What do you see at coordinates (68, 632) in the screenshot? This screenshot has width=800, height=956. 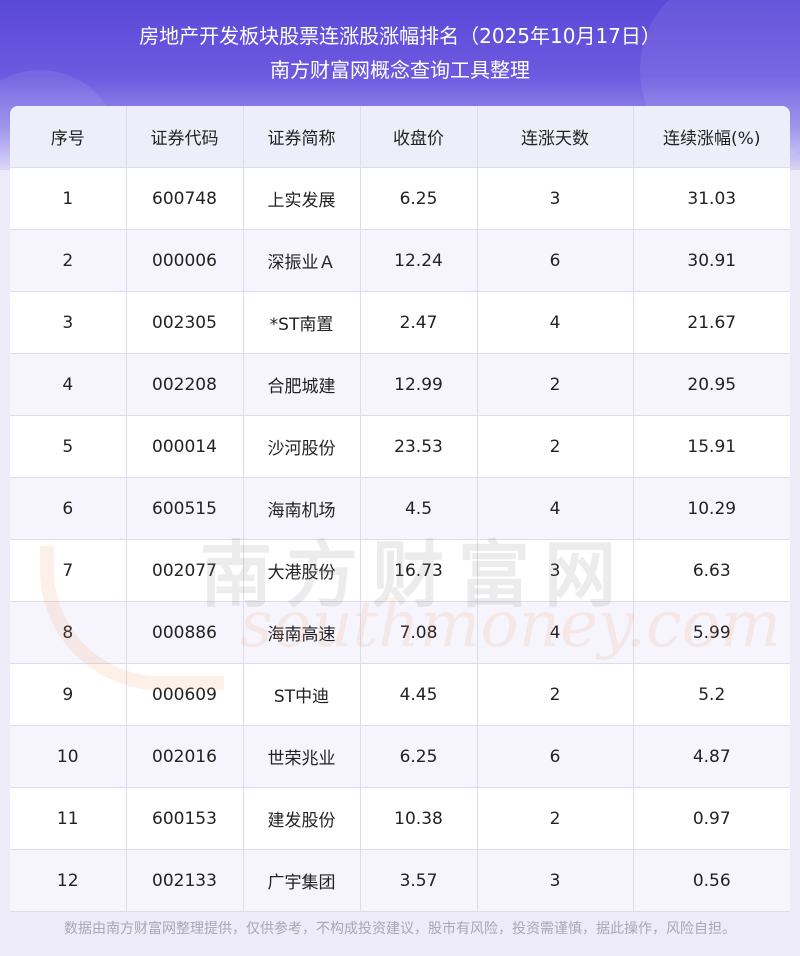 I see `cell-index: 8` at bounding box center [68, 632].